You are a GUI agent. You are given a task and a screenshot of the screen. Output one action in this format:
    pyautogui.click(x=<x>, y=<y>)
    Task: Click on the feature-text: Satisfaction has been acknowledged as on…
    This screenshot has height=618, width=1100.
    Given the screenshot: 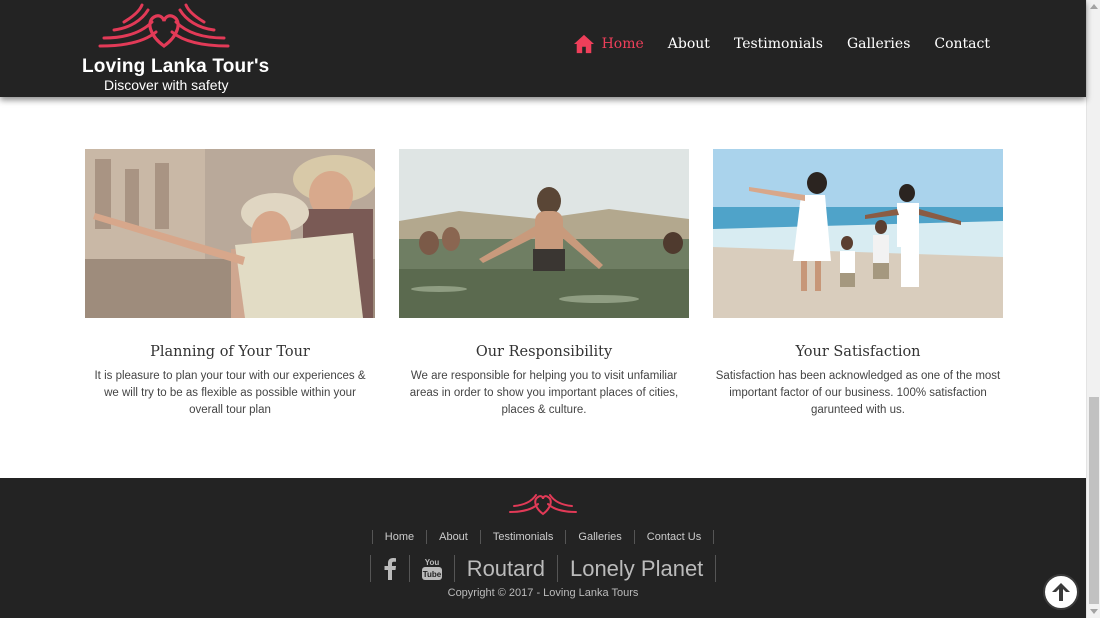 What is the action you would take?
    pyautogui.click(x=858, y=393)
    